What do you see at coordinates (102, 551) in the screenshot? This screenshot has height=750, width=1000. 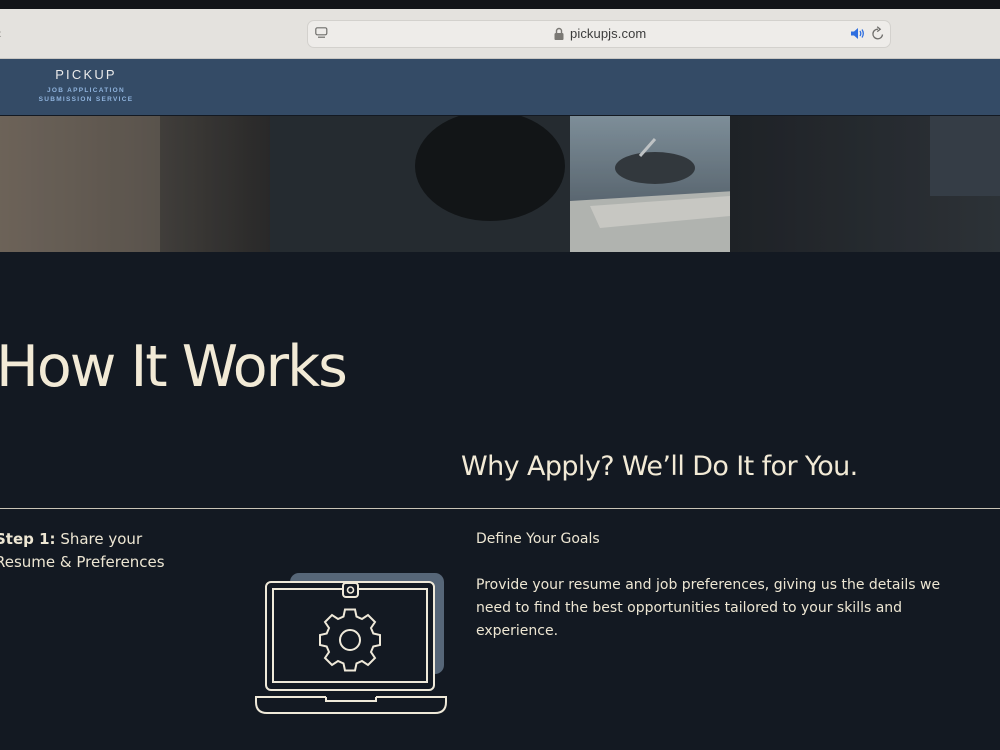 I see `step-title: Step 1: Share your Resume & Preferences` at bounding box center [102, 551].